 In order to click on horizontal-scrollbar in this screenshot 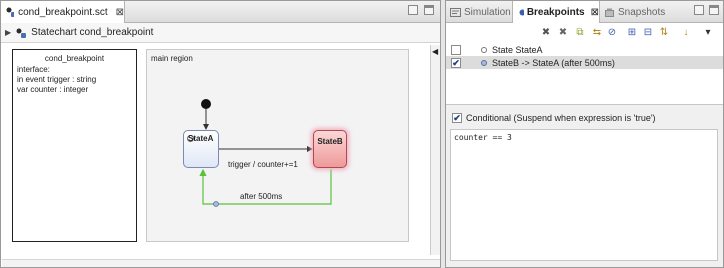, I will do `click(221, 263)`.